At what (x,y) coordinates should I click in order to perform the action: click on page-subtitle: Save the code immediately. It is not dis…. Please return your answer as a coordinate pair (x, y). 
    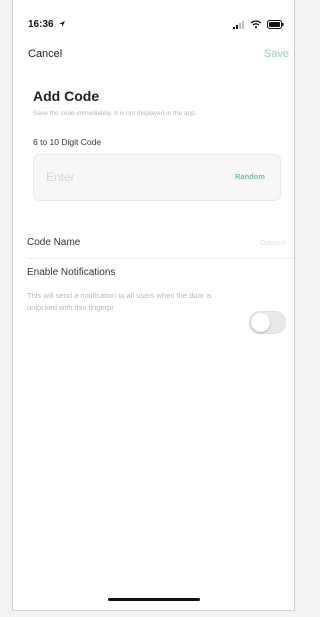
    Looking at the image, I should click on (115, 113).